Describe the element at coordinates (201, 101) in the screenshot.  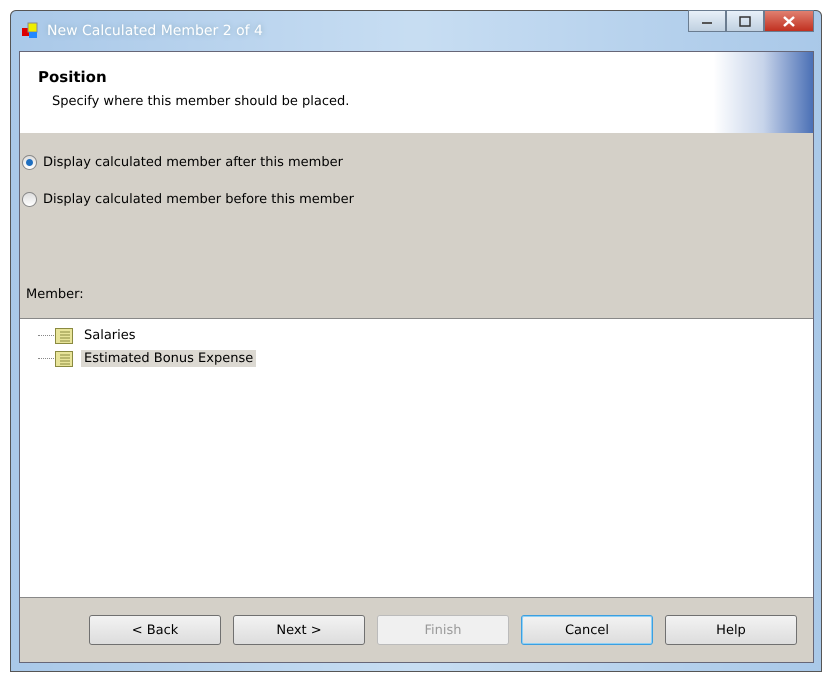
I see `page-description: Specify where this member should be placed.` at that location.